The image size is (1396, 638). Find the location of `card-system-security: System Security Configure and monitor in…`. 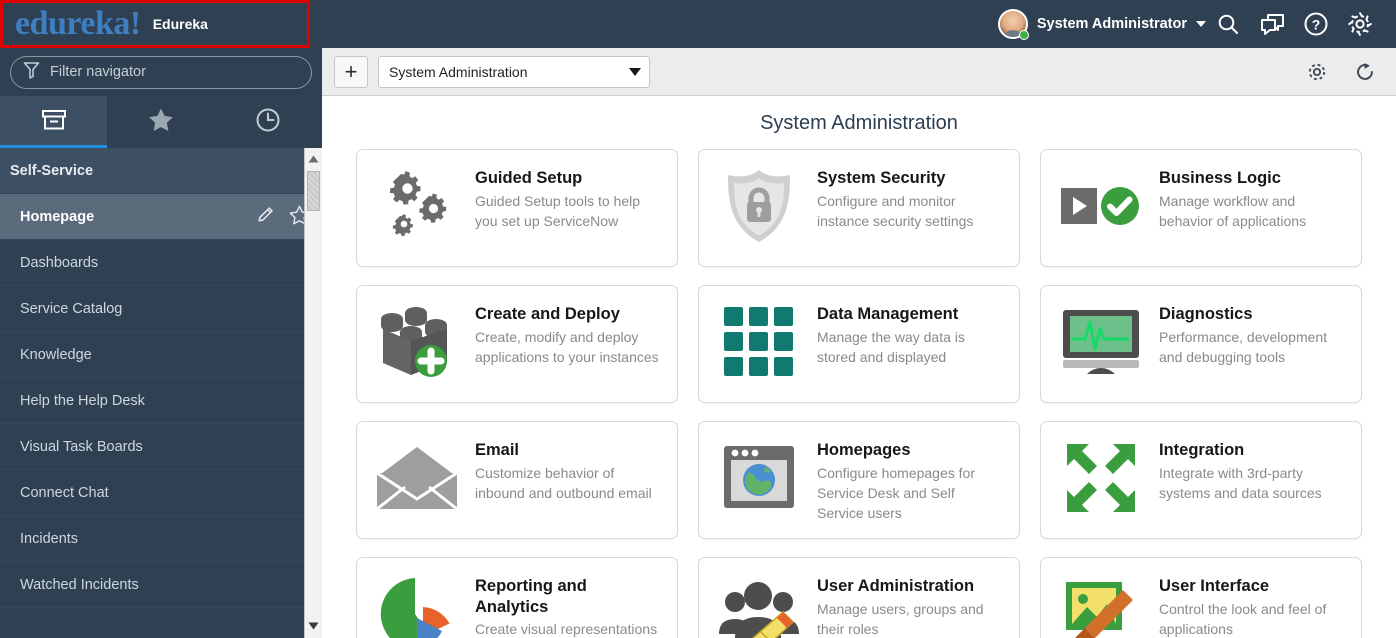

card-system-security: System Security Configure and monitor in… is located at coordinates (859, 208).